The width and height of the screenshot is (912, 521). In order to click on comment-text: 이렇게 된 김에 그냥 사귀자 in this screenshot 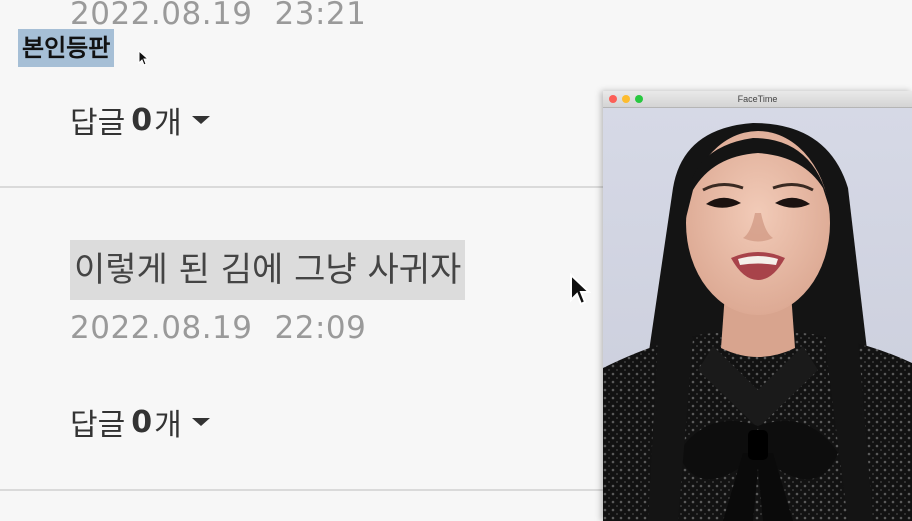, I will do `click(268, 270)`.